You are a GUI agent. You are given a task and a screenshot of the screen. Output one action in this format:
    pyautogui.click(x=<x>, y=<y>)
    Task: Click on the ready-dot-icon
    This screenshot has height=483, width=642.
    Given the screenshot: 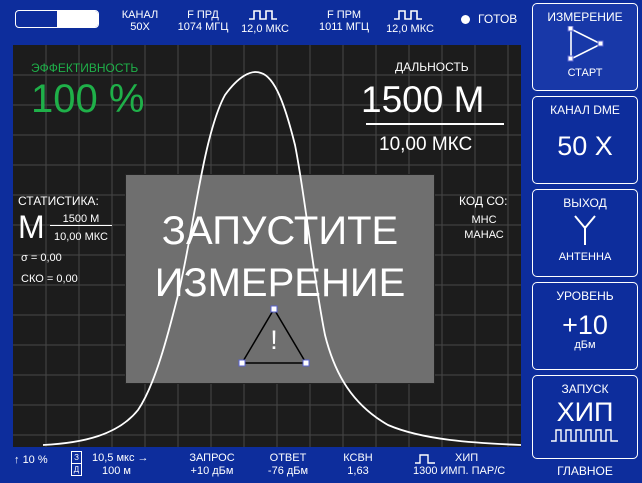 What is the action you would take?
    pyautogui.click(x=465, y=19)
    